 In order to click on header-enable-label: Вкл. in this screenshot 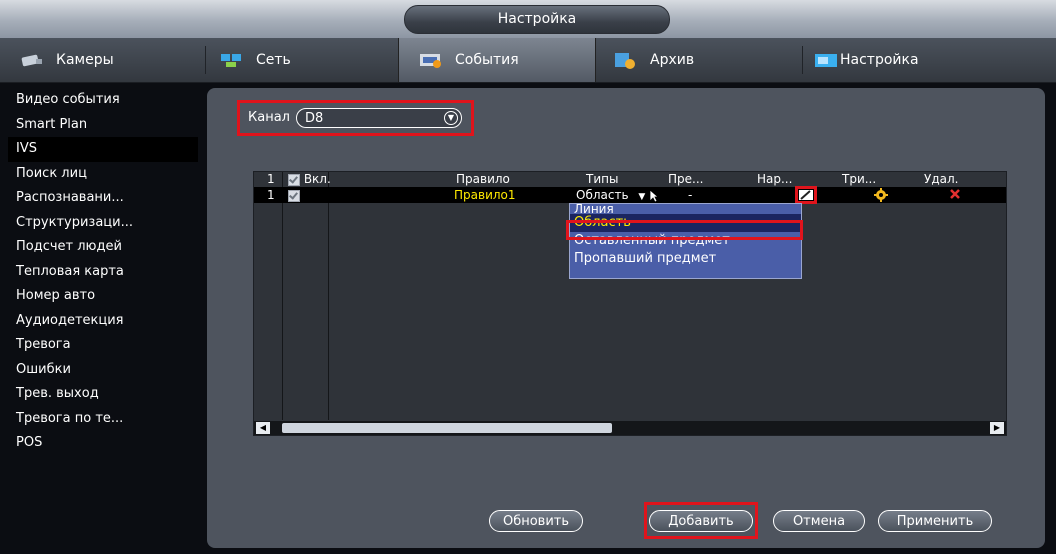, I will do `click(317, 179)`.